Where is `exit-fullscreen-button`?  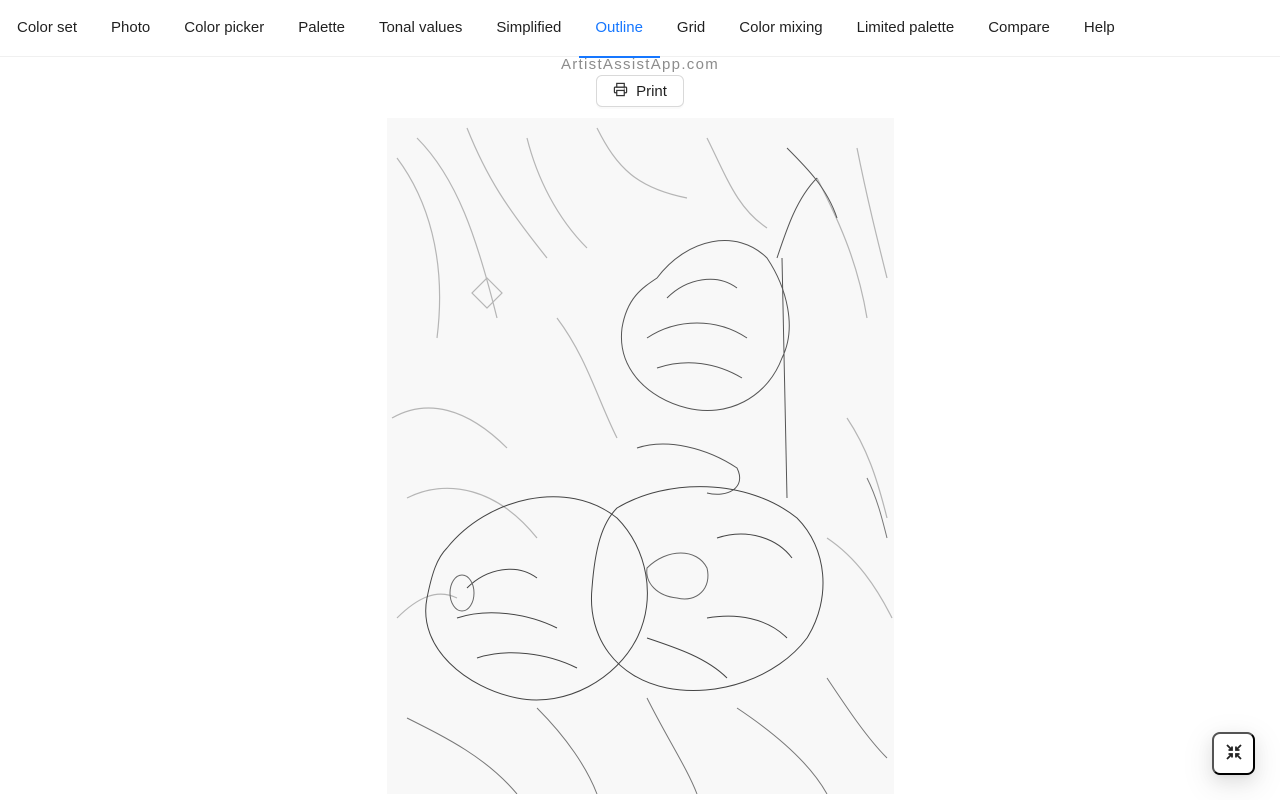
exit-fullscreen-button is located at coordinates (1233, 753).